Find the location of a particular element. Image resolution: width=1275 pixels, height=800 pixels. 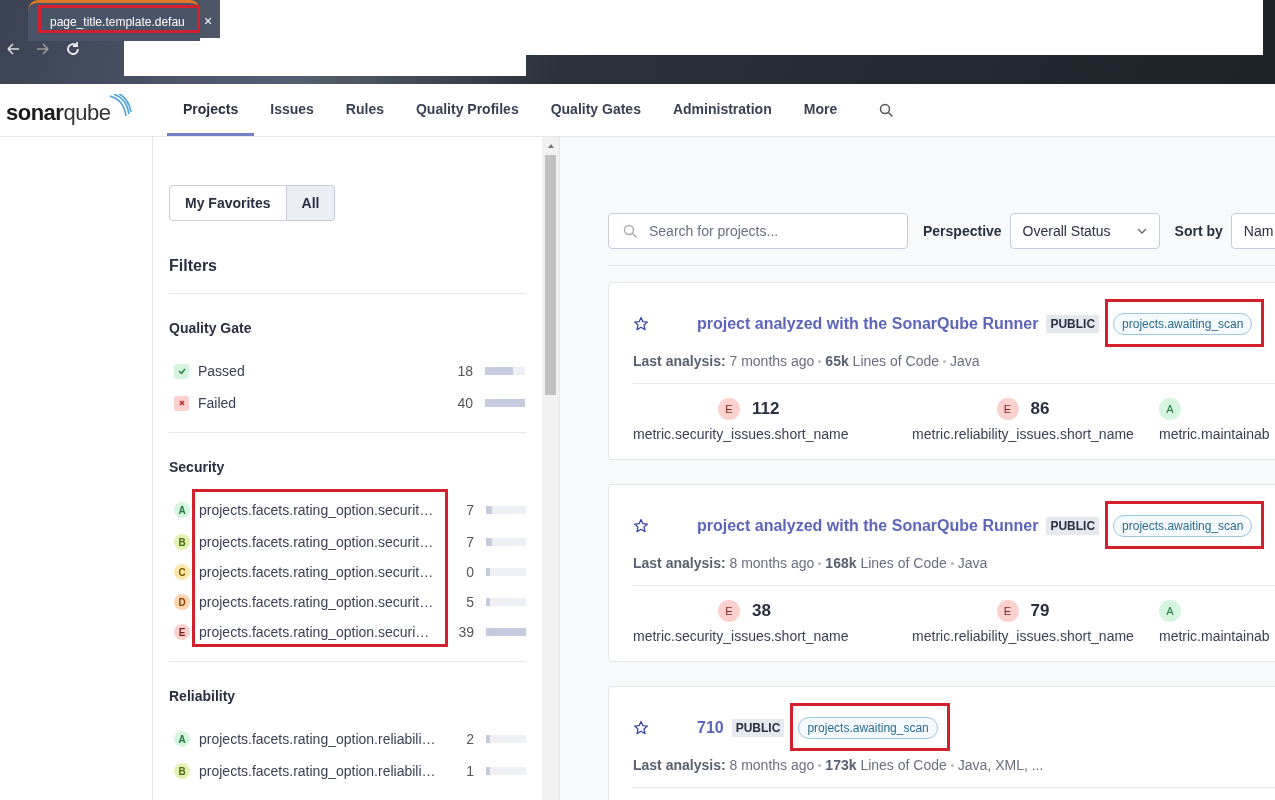

nav-tab: Rules is located at coordinates (364, 110).